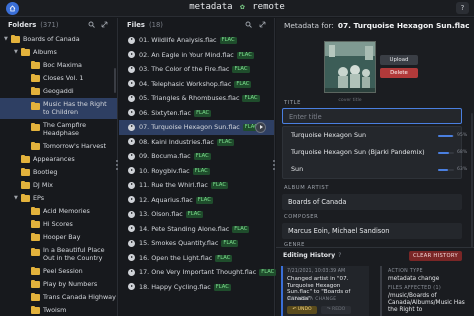 The height and width of the screenshot is (316, 474). Describe the element at coordinates (399, 60) in the screenshot. I see `upload-cover-button: Upload` at that location.